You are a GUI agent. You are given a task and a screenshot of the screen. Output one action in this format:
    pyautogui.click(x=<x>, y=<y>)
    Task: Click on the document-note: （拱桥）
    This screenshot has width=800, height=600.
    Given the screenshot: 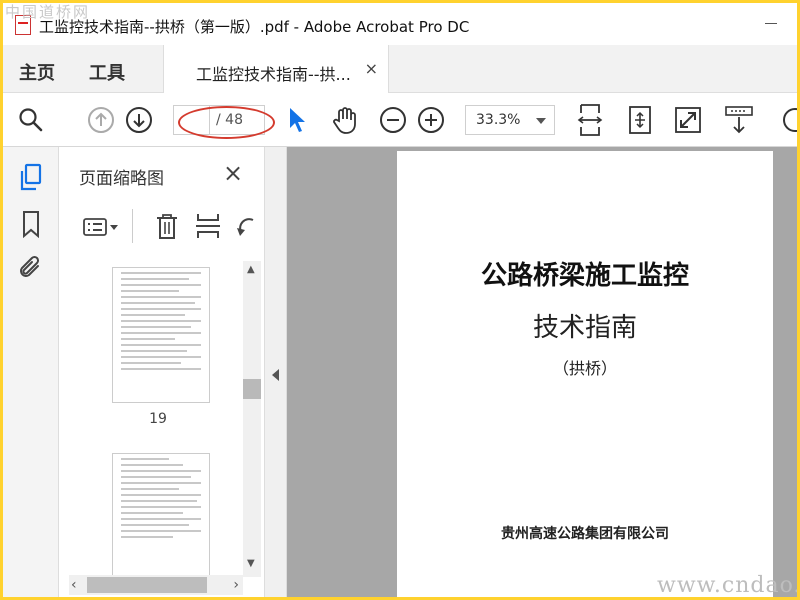 What is the action you would take?
    pyautogui.click(x=584, y=368)
    